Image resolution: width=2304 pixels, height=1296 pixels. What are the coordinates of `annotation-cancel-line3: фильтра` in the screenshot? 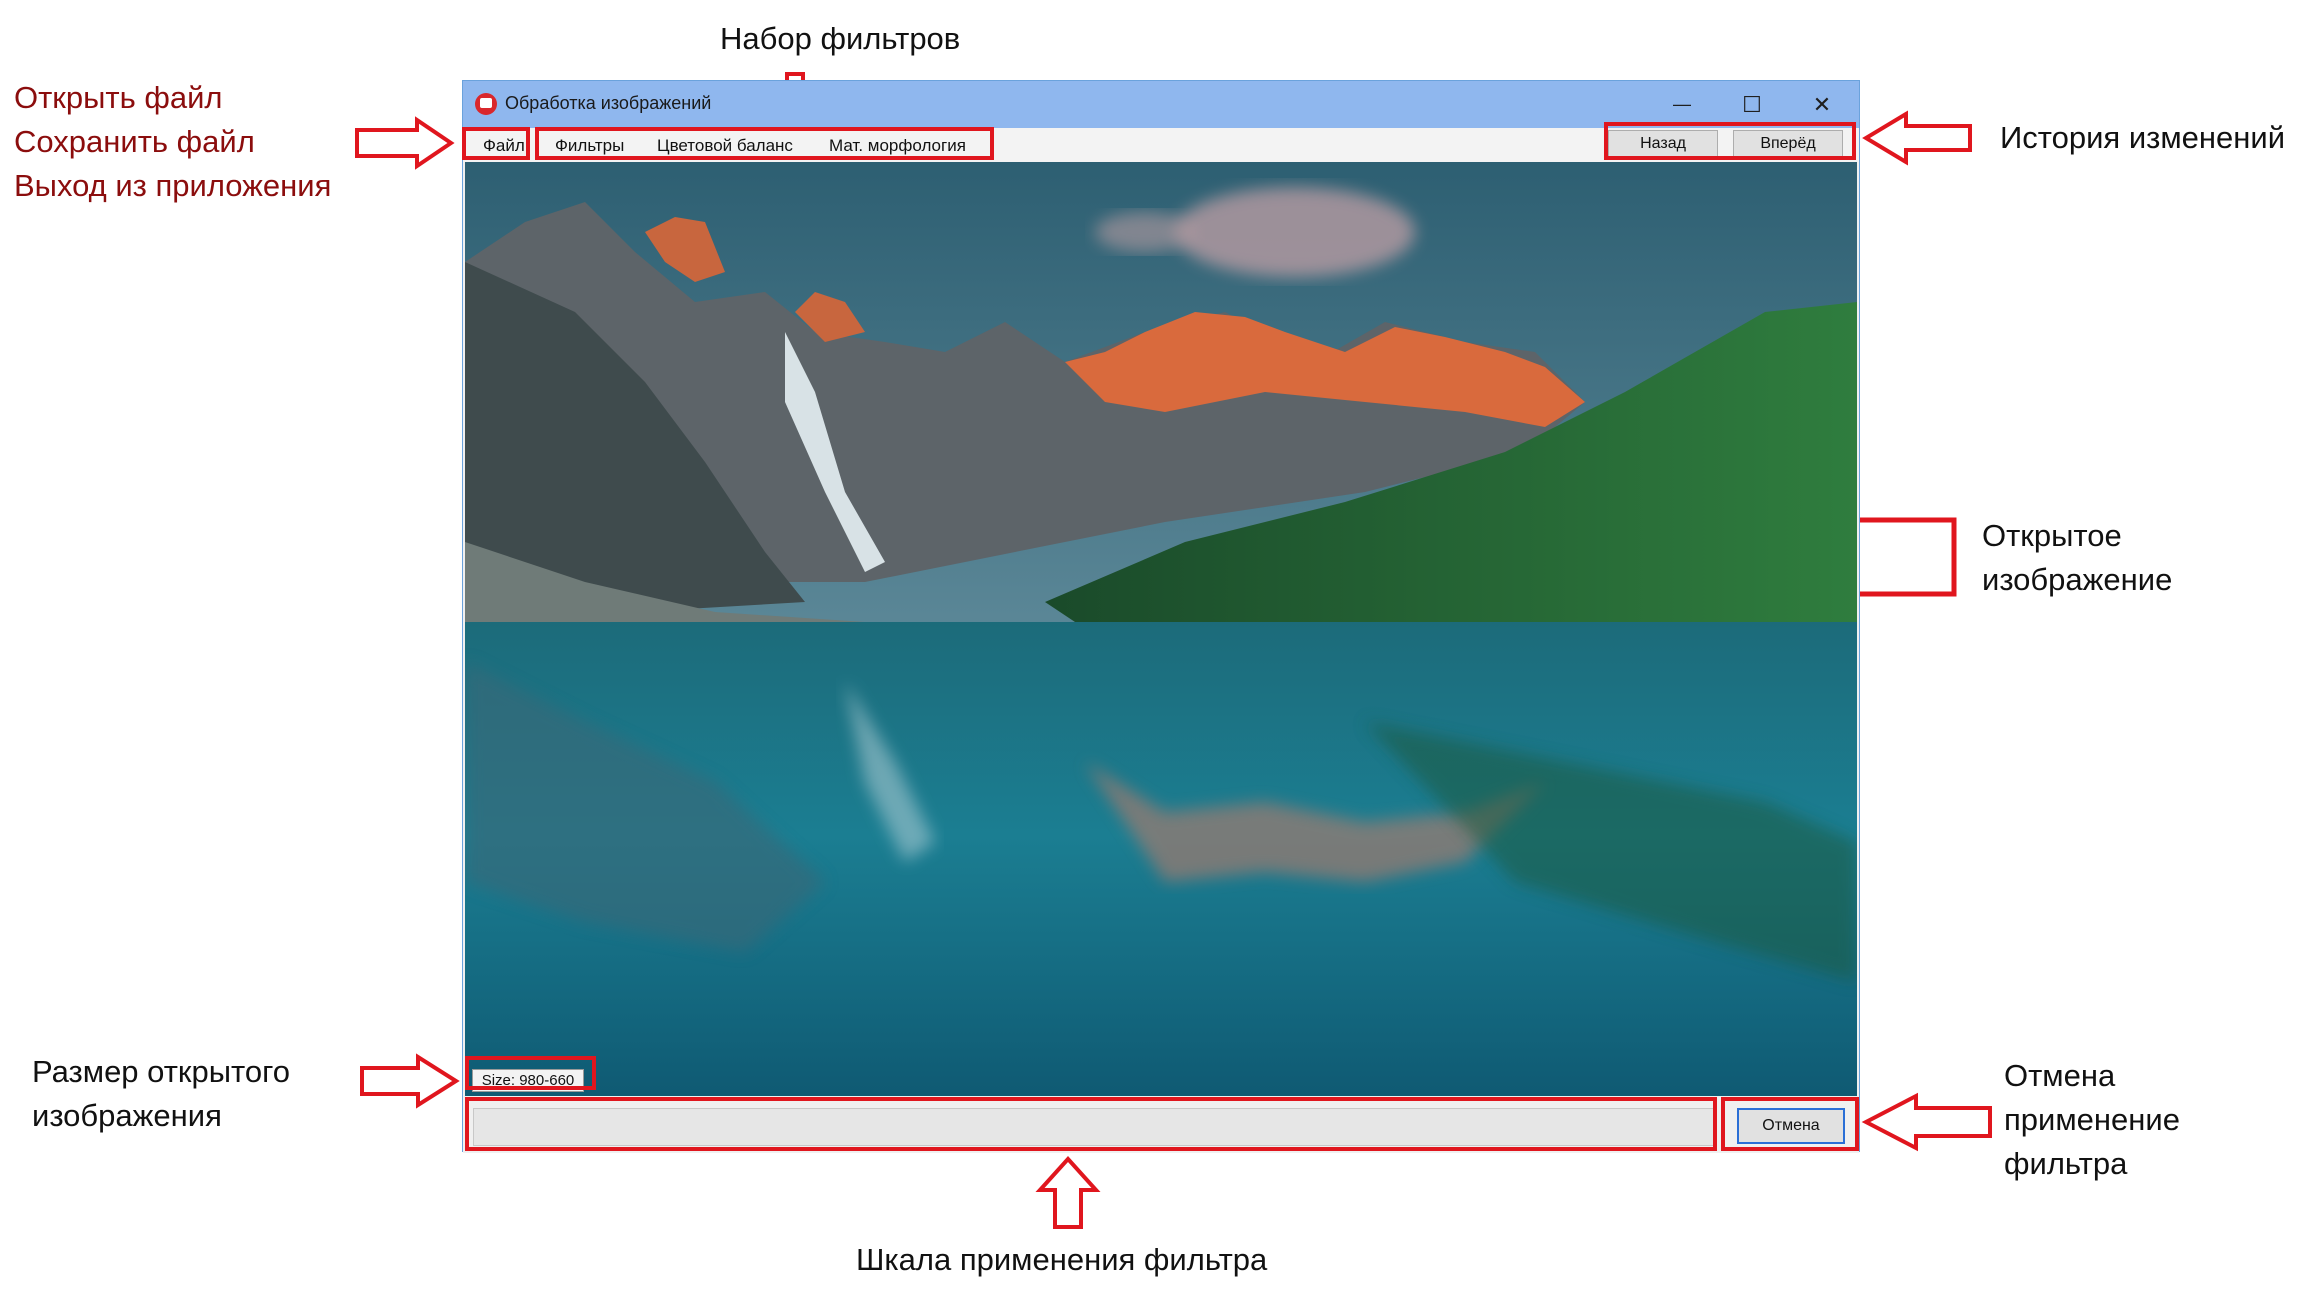 It's located at (2066, 1163).